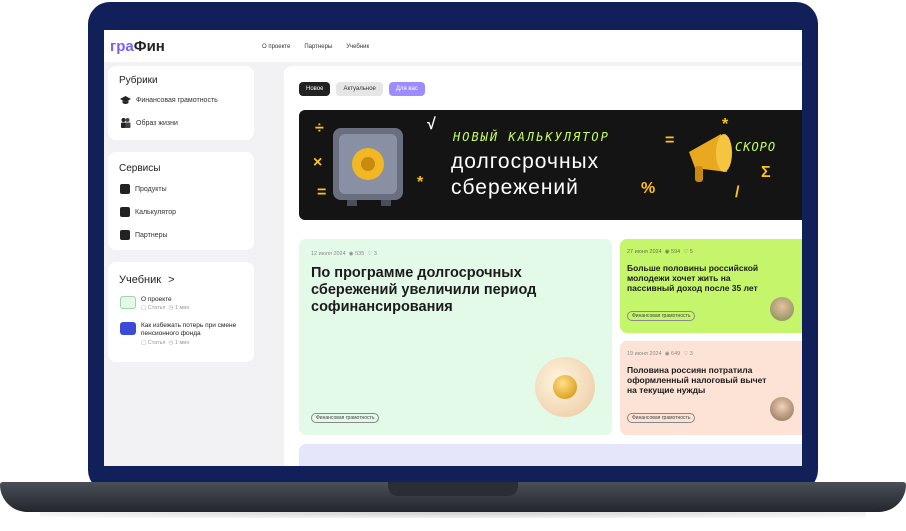 The width and height of the screenshot is (906, 531). I want to click on nav-tutorial: Учебник, so click(357, 47).